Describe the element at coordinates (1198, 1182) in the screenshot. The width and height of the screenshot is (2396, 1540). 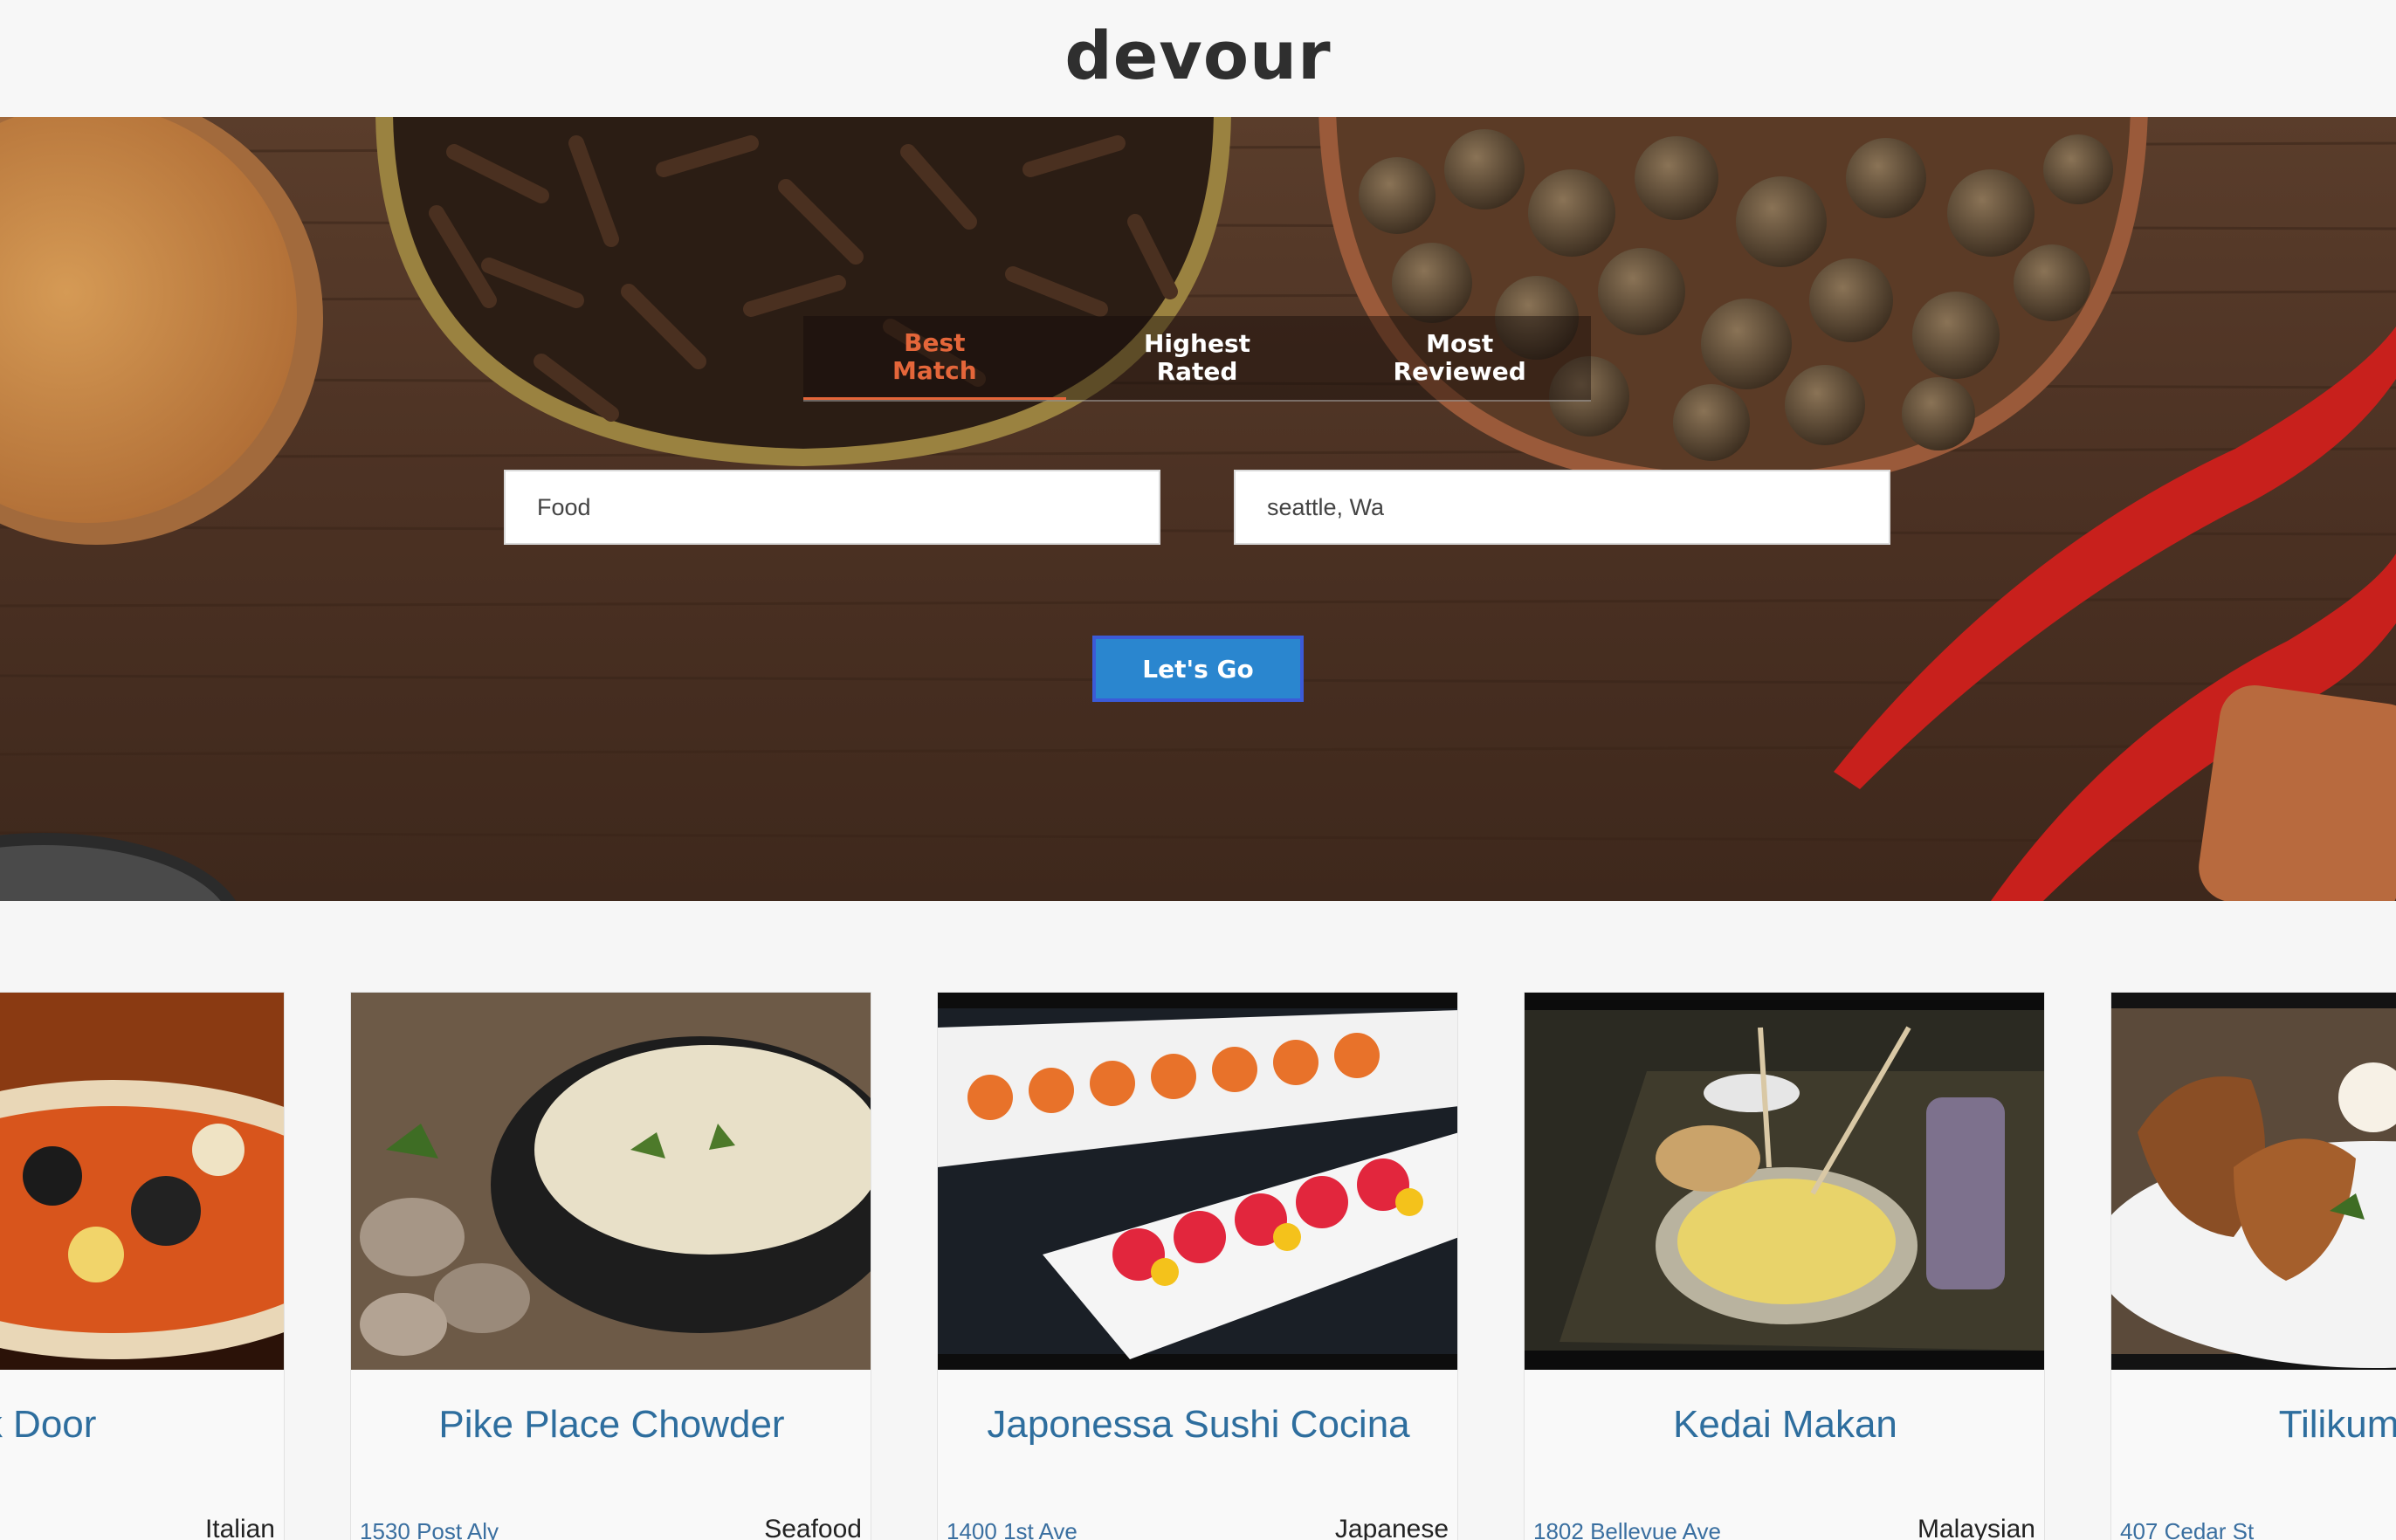
I see `sushi-rolls-photo` at that location.